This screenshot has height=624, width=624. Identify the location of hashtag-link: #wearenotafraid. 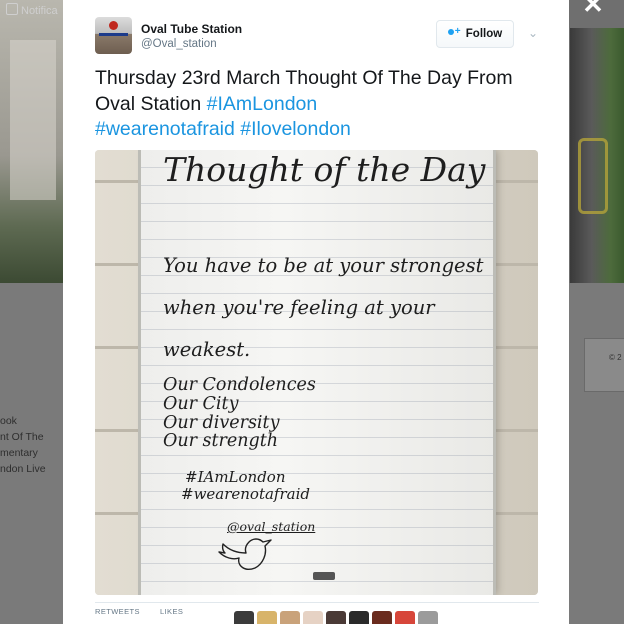
(165, 129).